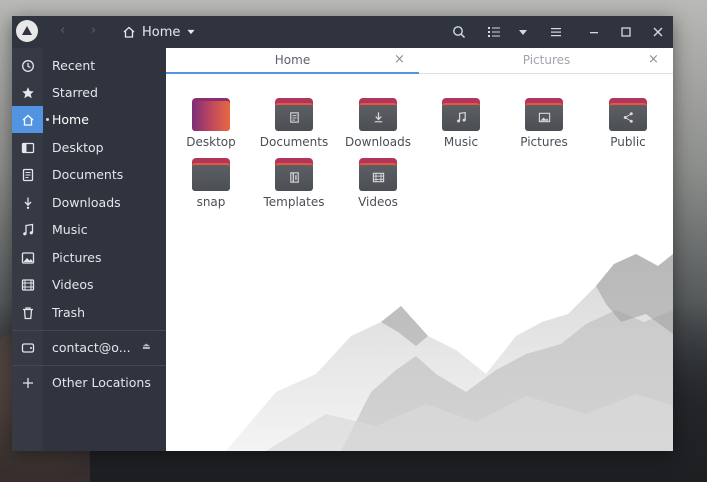  I want to click on templates-folder-icon, so click(294, 174).